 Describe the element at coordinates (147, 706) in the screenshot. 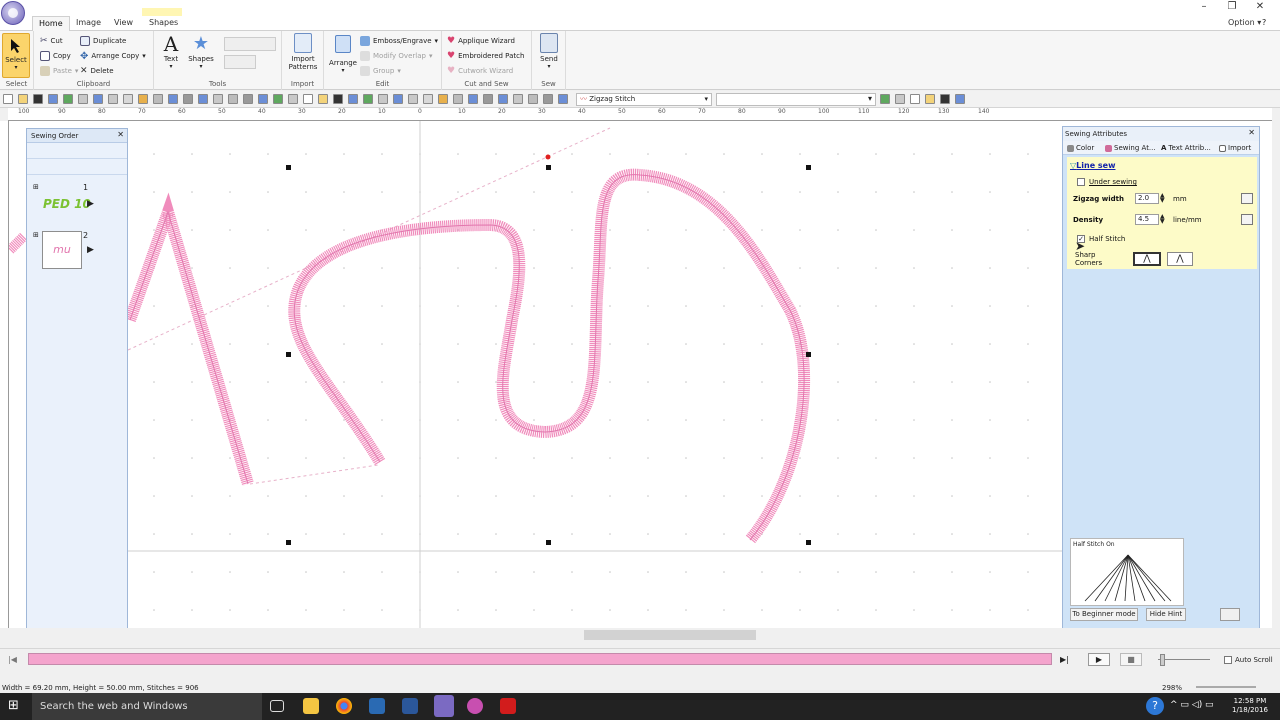

I see `taskbar-search: Search the web and Windows` at that location.